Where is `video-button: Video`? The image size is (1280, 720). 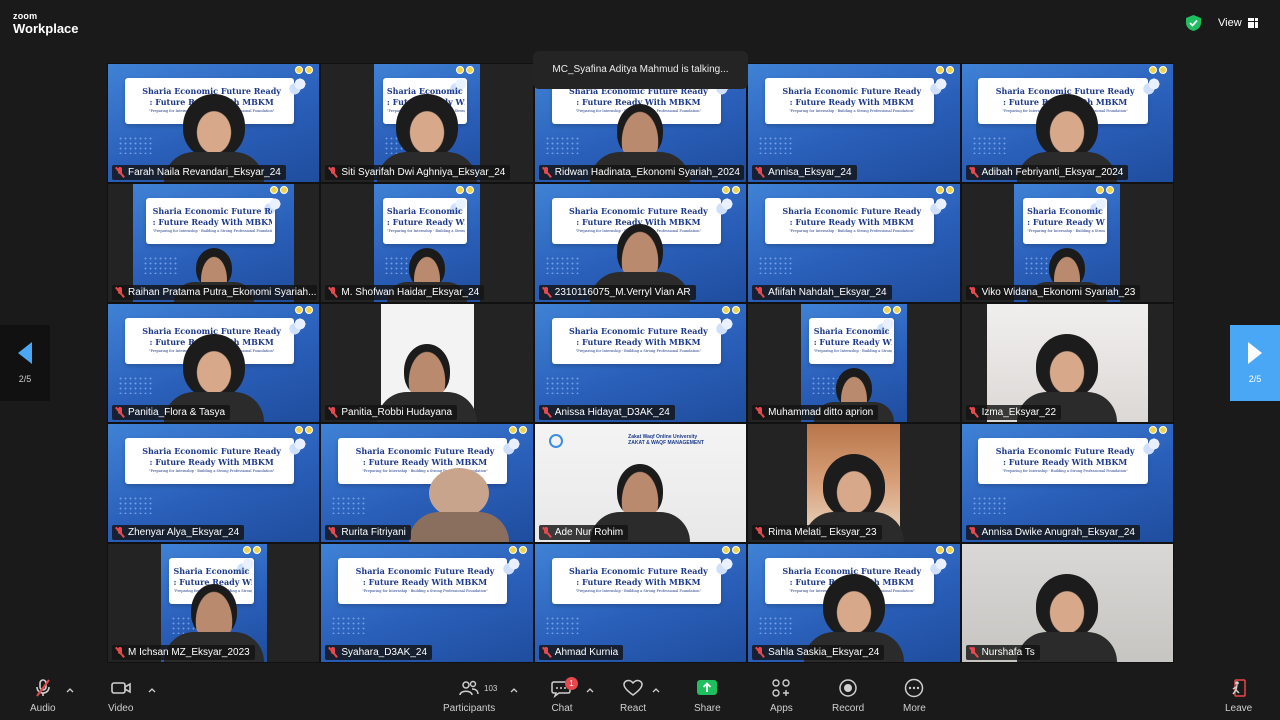 video-button: Video is located at coordinates (120, 696).